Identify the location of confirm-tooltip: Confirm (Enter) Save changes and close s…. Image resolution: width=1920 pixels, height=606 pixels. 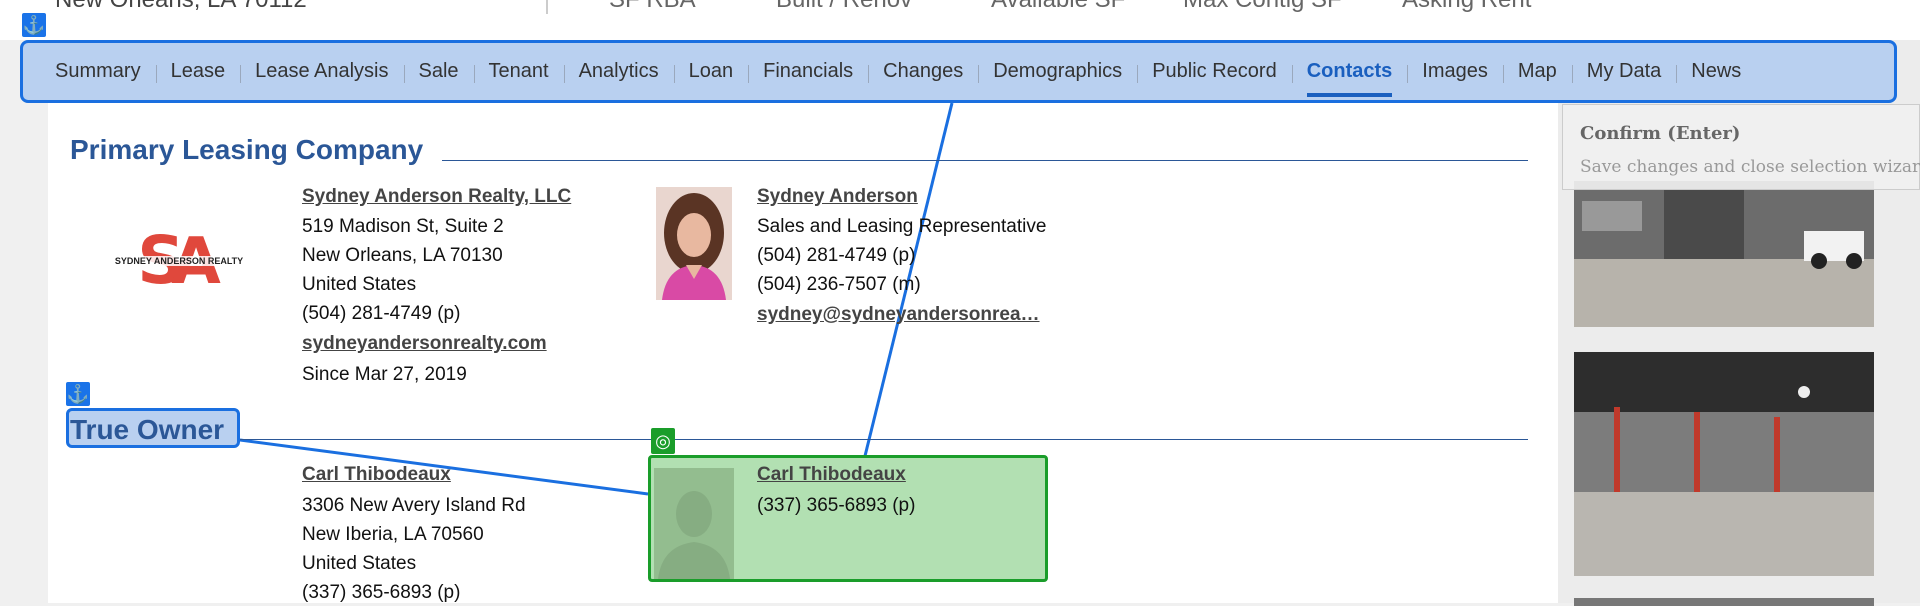
(1741, 147).